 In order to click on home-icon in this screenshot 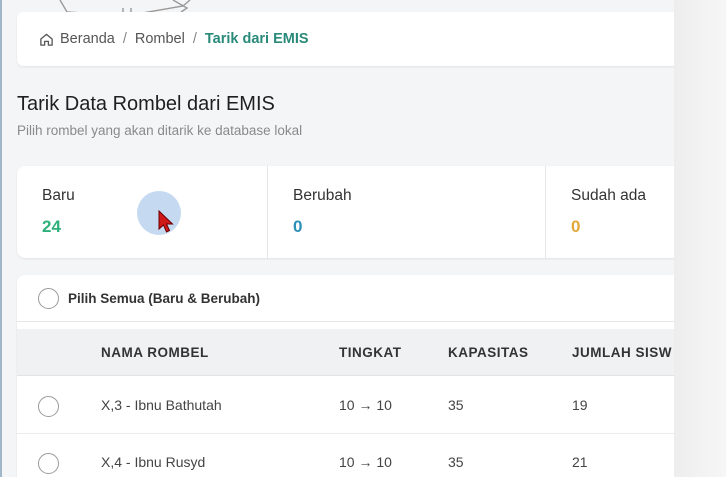, I will do `click(46, 39)`.